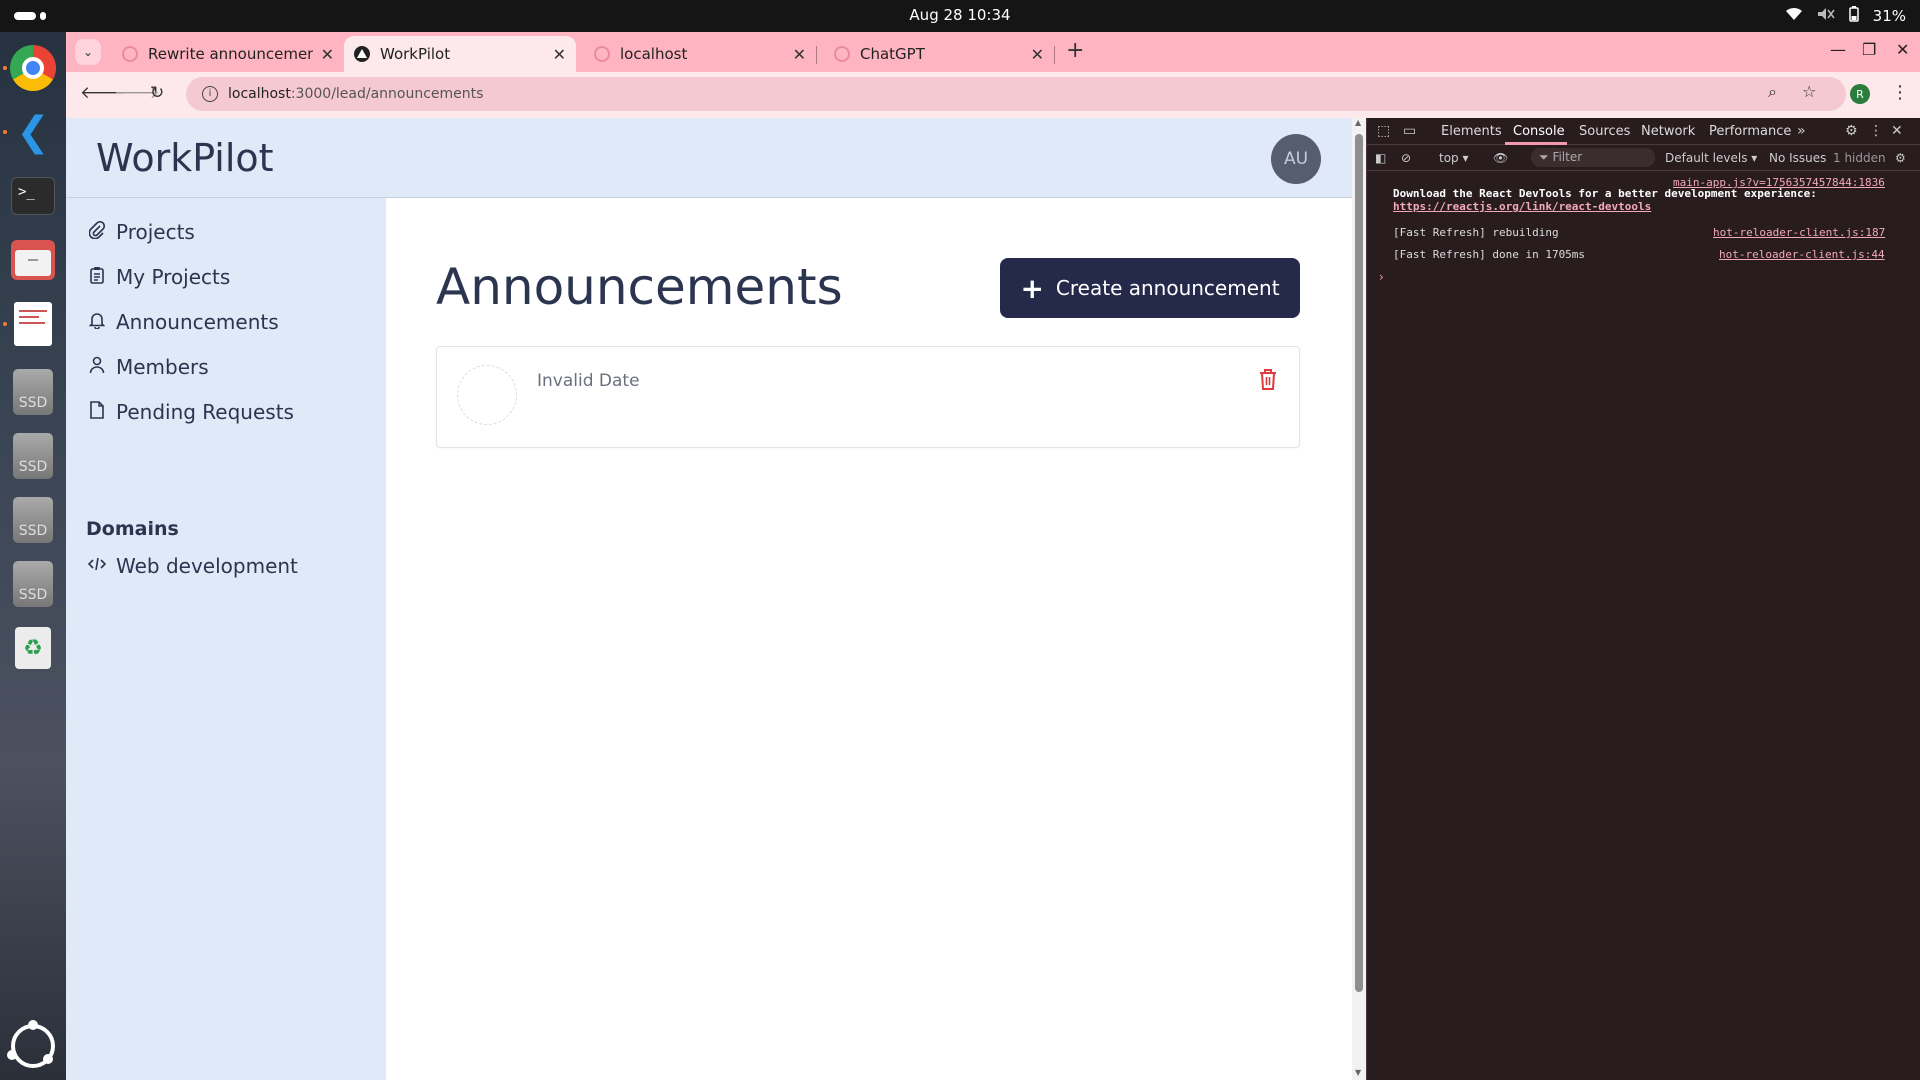 This screenshot has height=1080, width=1920. I want to click on settings-gear-icon: ⚙, so click(1851, 131).